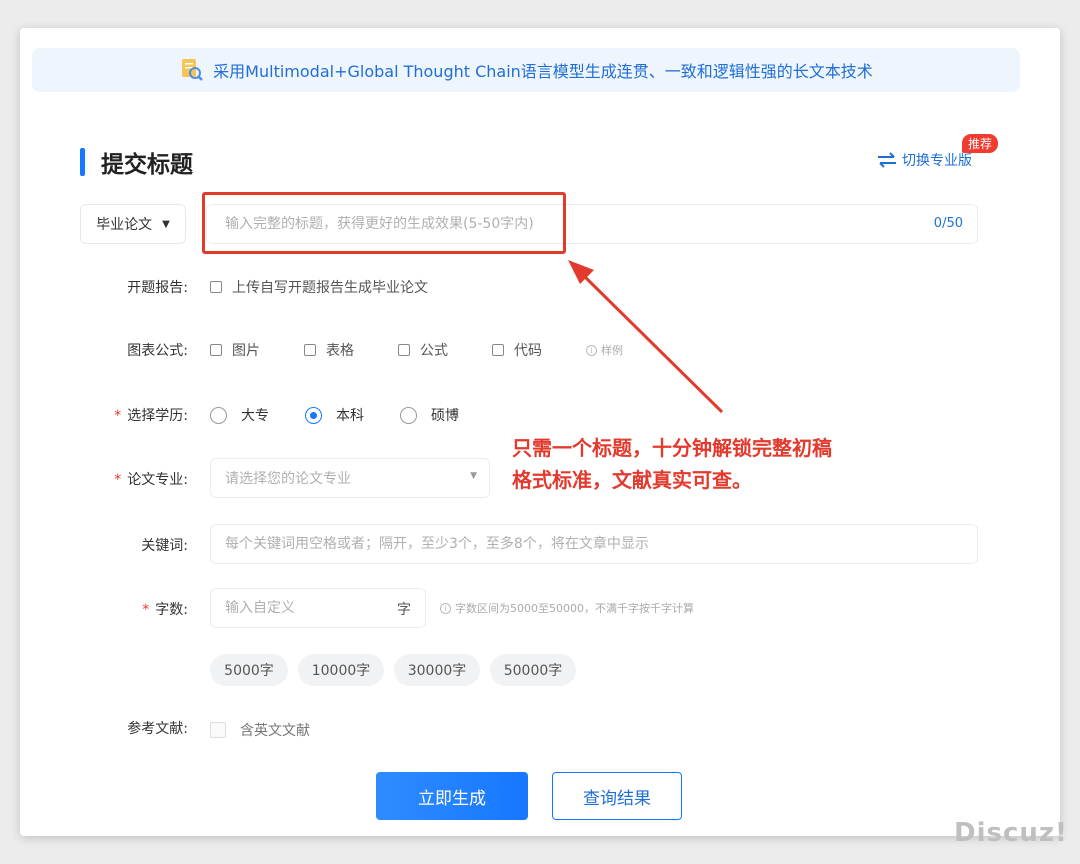 Image resolution: width=1080 pixels, height=864 pixels. I want to click on title-input, so click(557, 224).